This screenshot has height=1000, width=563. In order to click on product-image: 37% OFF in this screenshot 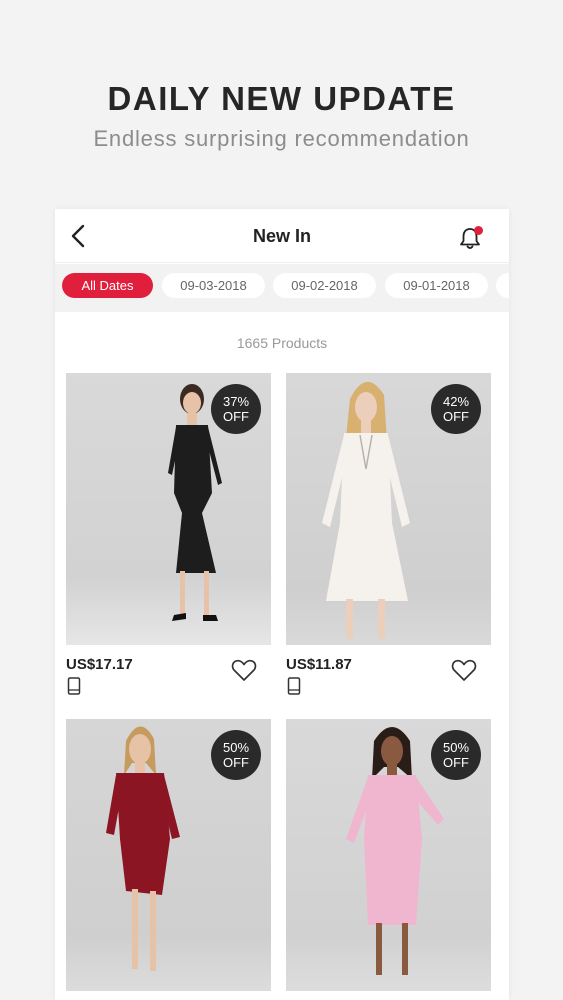, I will do `click(168, 509)`.